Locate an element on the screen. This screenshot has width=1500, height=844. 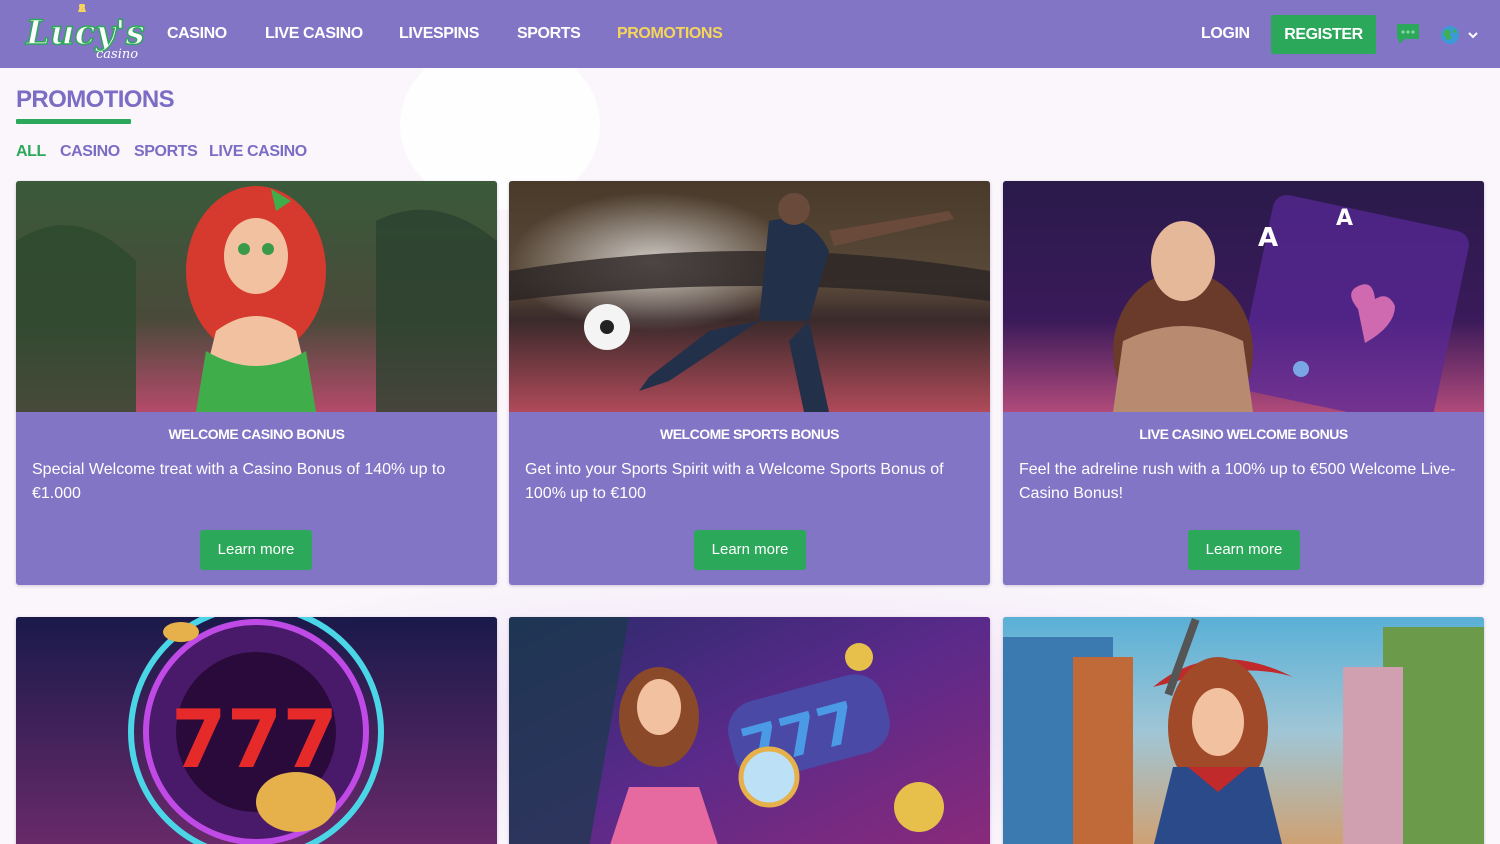
promo-image-cowgirl is located at coordinates (1243, 730).